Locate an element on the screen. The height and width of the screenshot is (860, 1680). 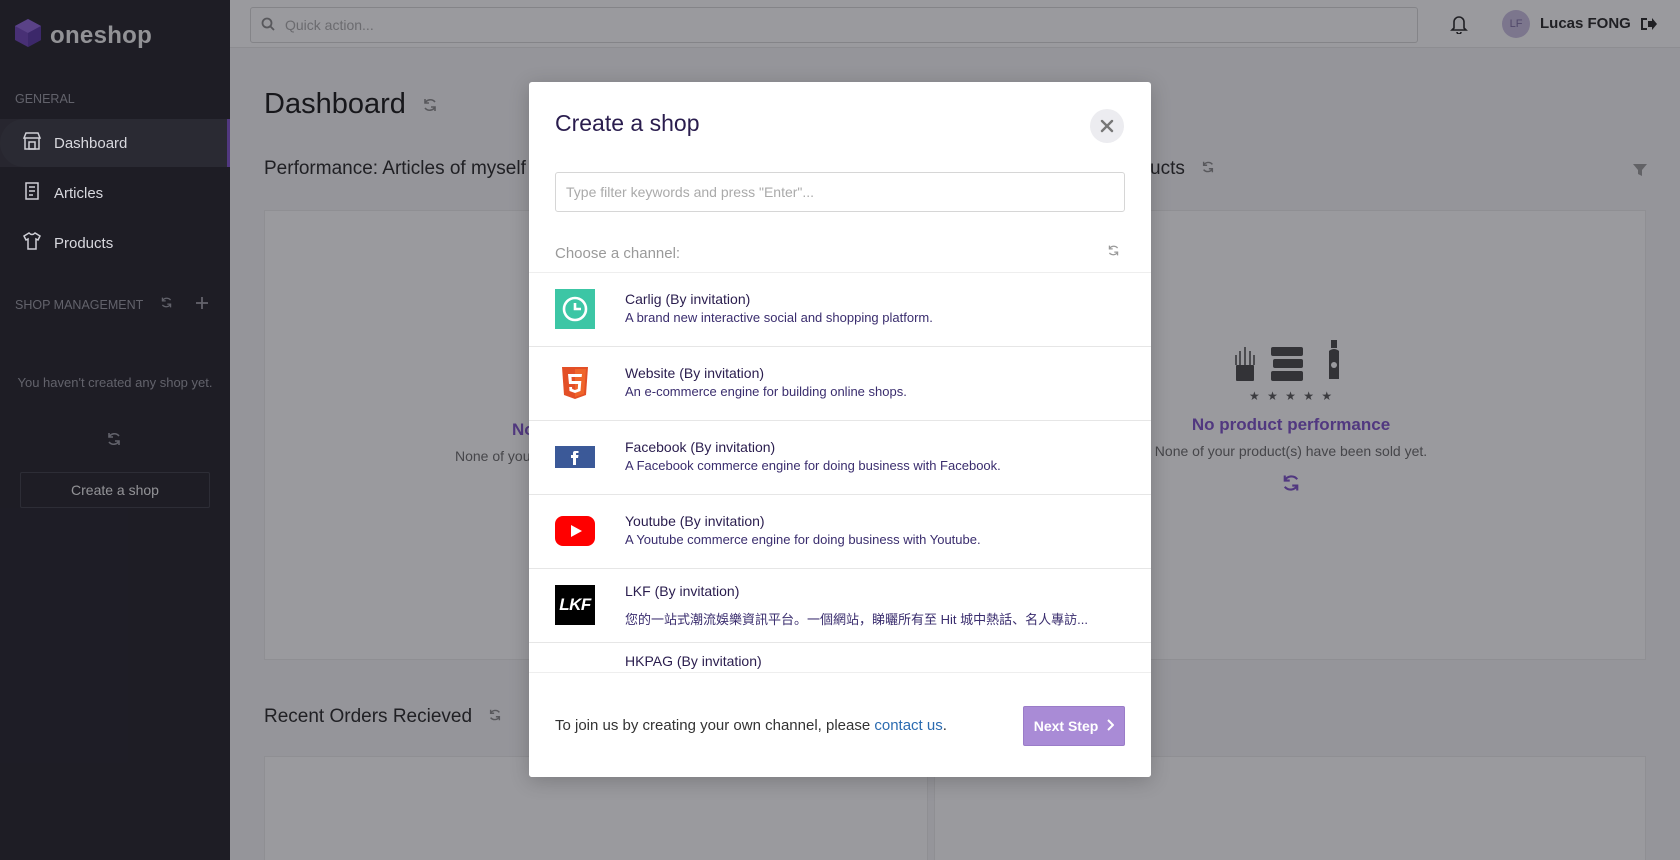
channel-name: HKPAG (By invitation) is located at coordinates (693, 661).